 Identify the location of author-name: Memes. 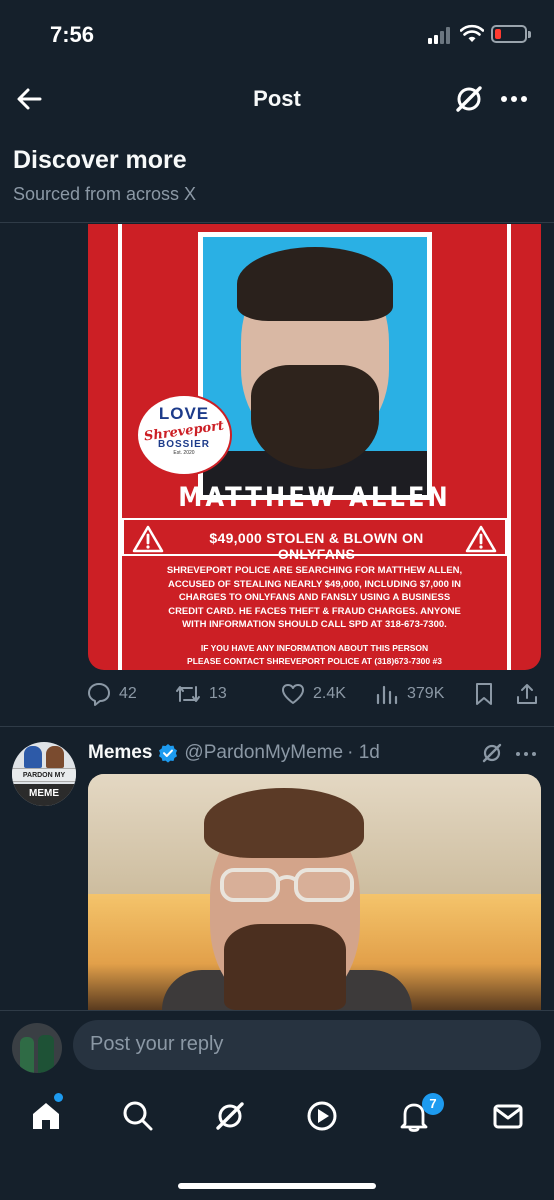
(120, 753).